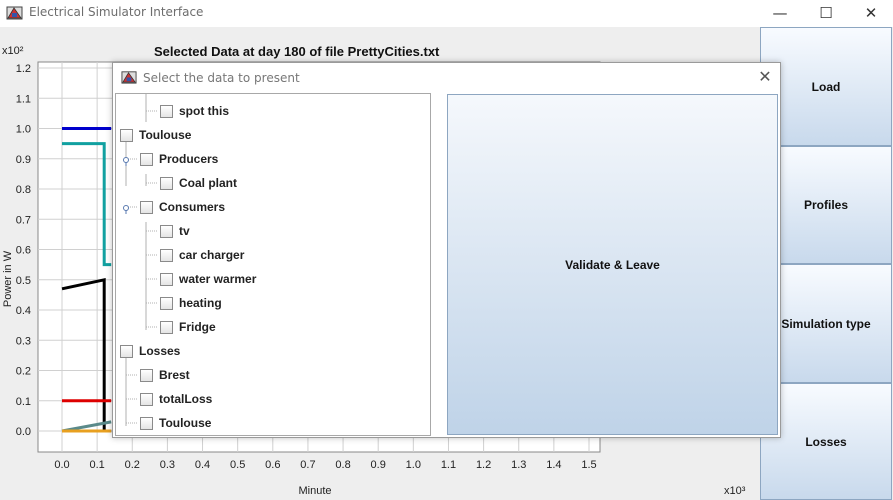 The height and width of the screenshot is (500, 893). Describe the element at coordinates (307, 465) in the screenshot. I see `x-tick-label: 0.7` at that location.